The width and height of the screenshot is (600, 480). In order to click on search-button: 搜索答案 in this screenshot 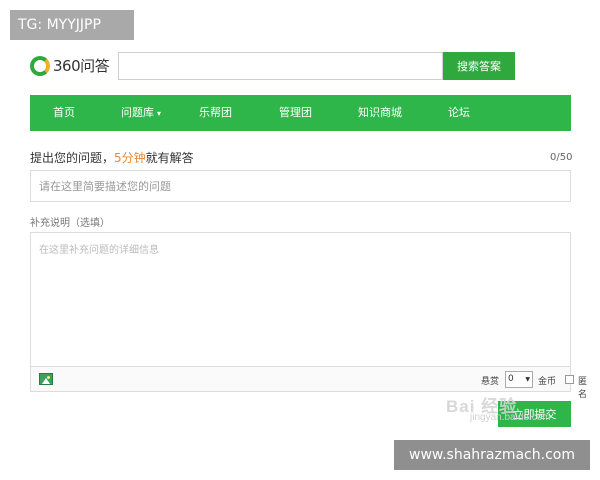, I will do `click(479, 66)`.